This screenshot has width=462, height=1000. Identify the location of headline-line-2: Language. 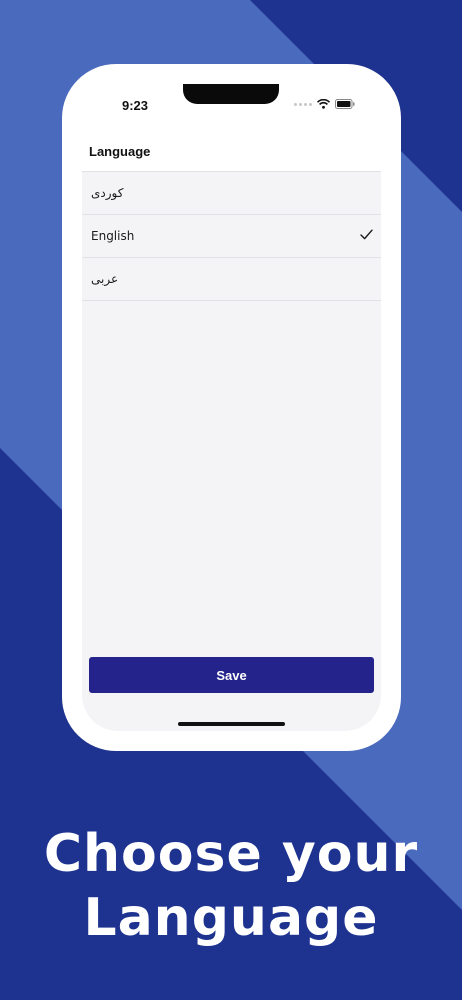
(231, 918).